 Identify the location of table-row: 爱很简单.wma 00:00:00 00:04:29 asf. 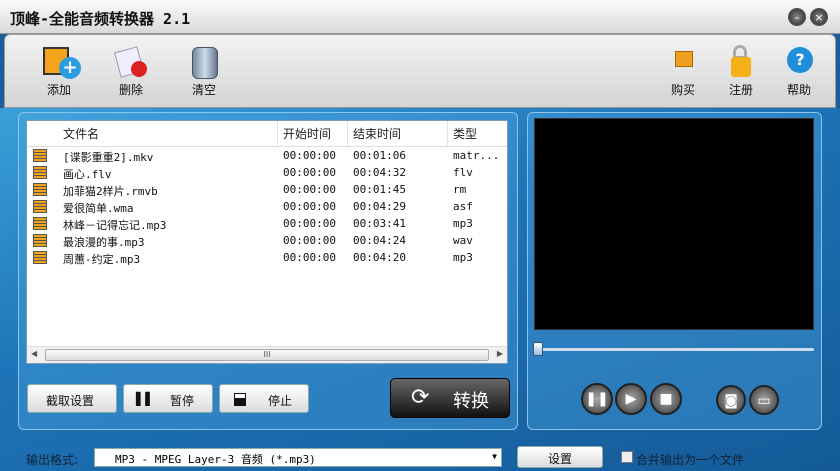
(267, 206).